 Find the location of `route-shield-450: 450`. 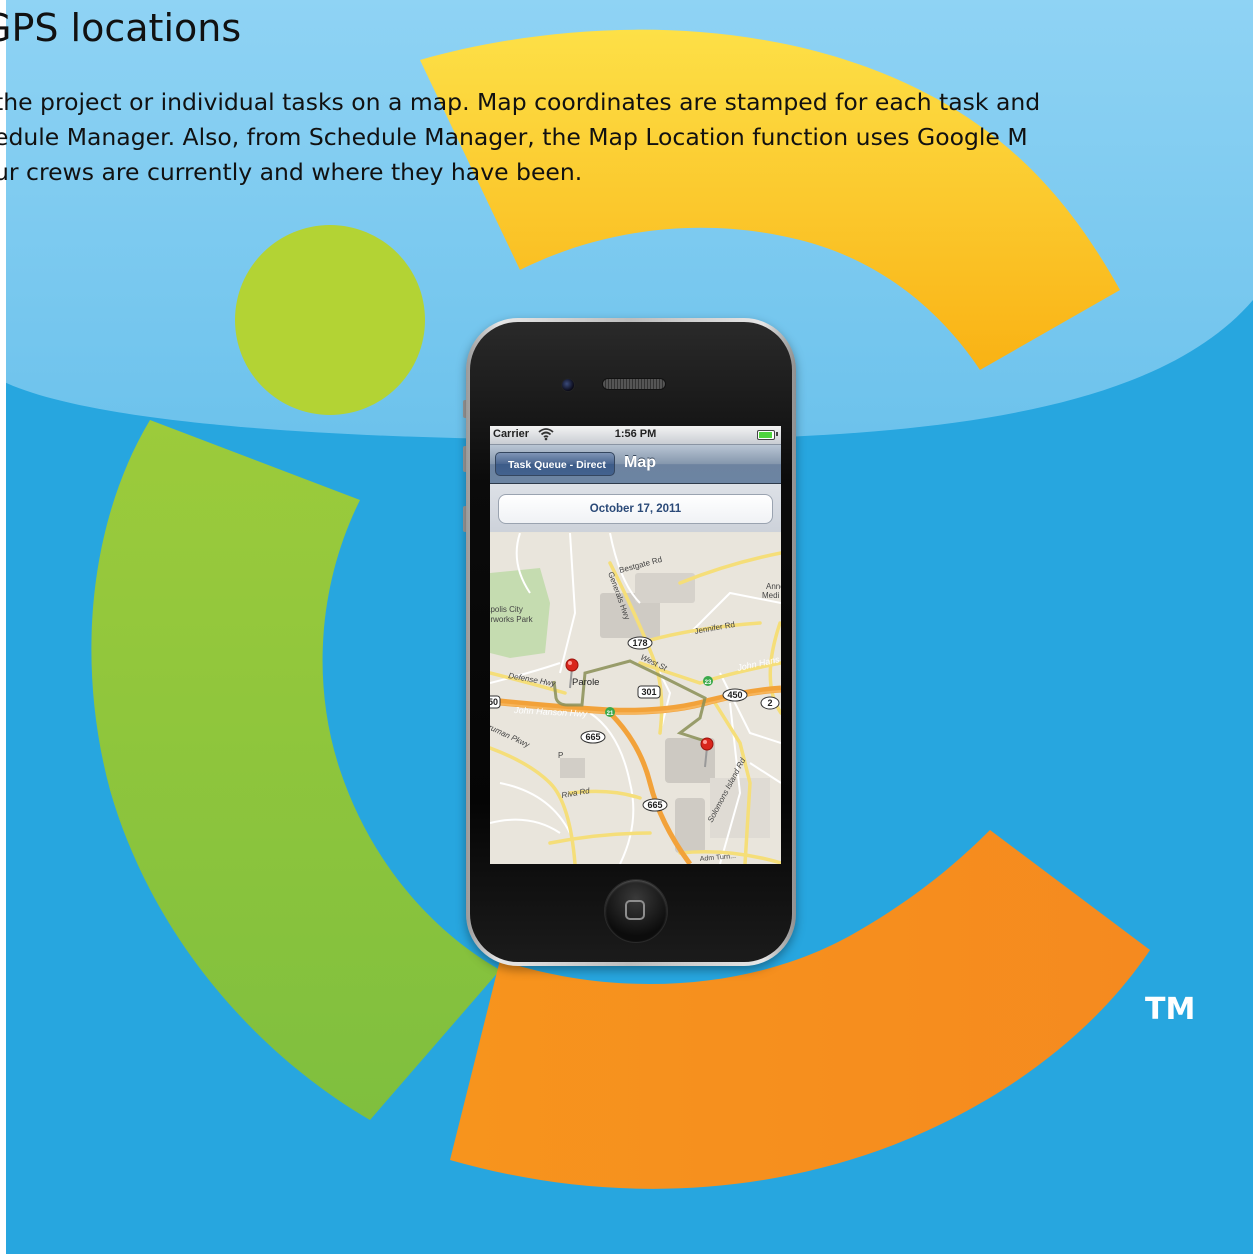

route-shield-450: 450 is located at coordinates (735, 695).